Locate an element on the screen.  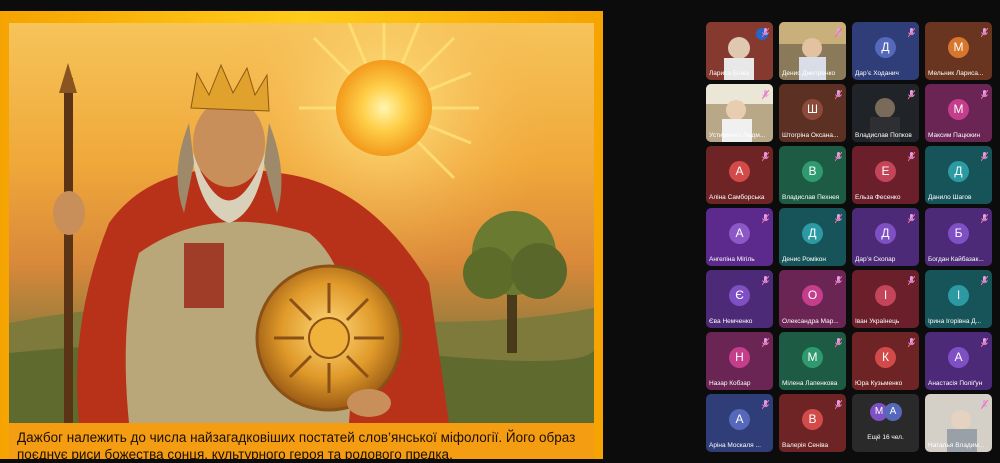
participant-tile-11: Е Ельза Фесенко is located at coordinates (885, 175).